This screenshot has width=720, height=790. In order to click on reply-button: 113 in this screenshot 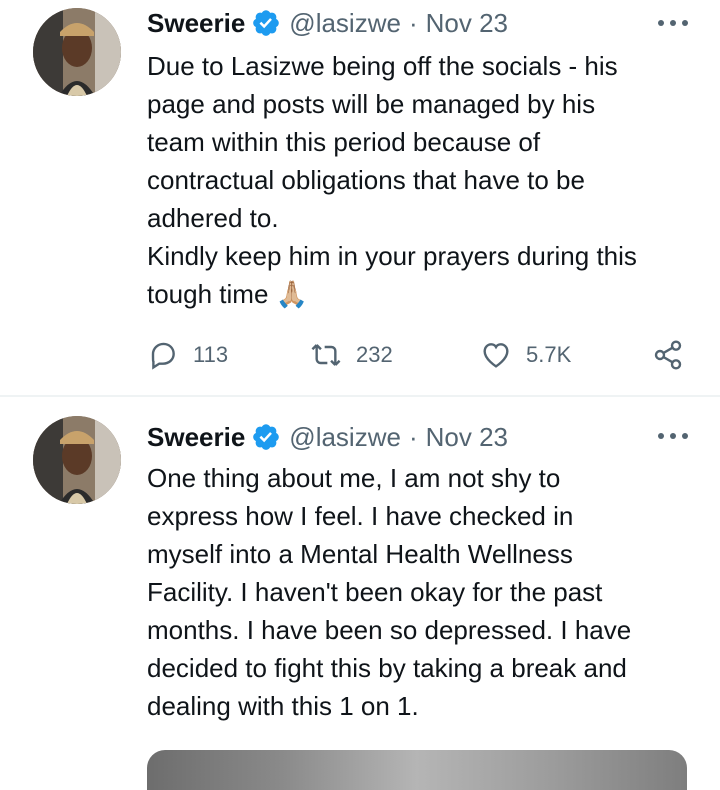, I will do `click(187, 355)`.